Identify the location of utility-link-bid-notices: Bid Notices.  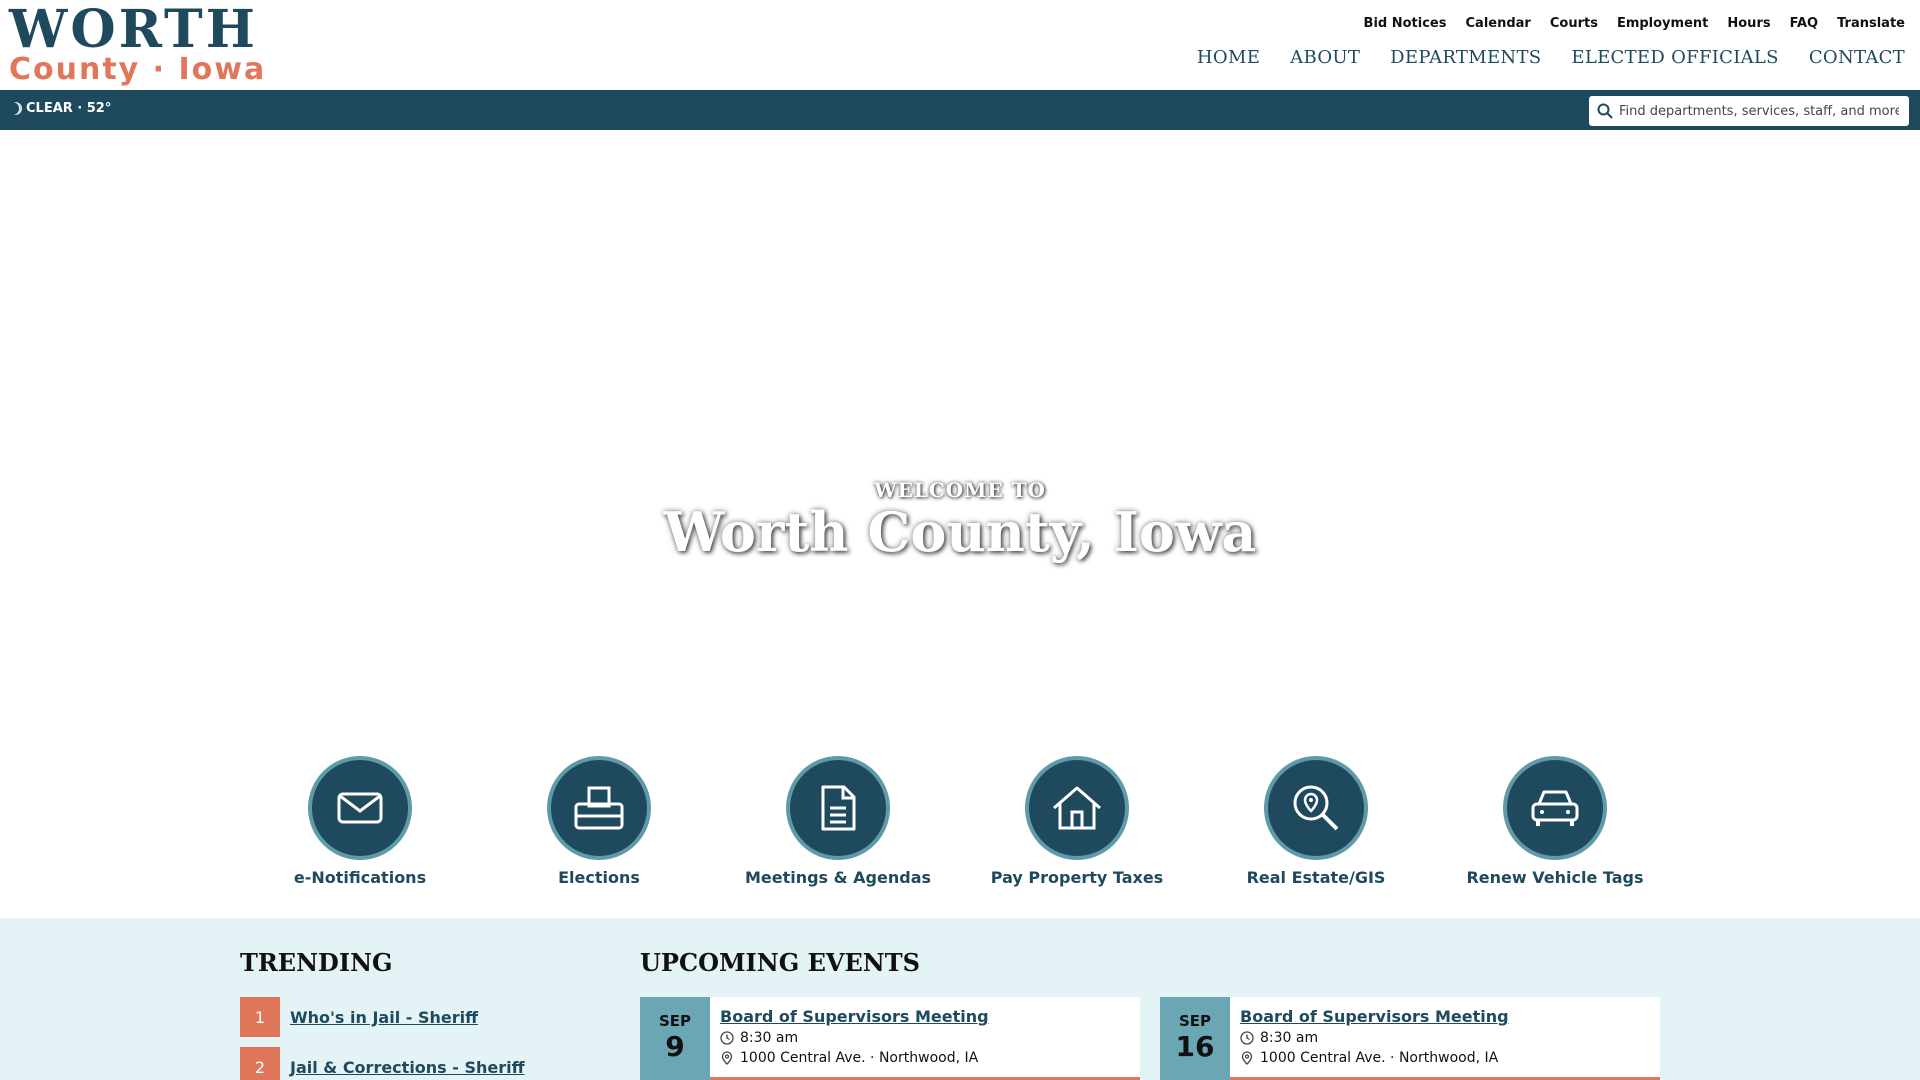
(1405, 23).